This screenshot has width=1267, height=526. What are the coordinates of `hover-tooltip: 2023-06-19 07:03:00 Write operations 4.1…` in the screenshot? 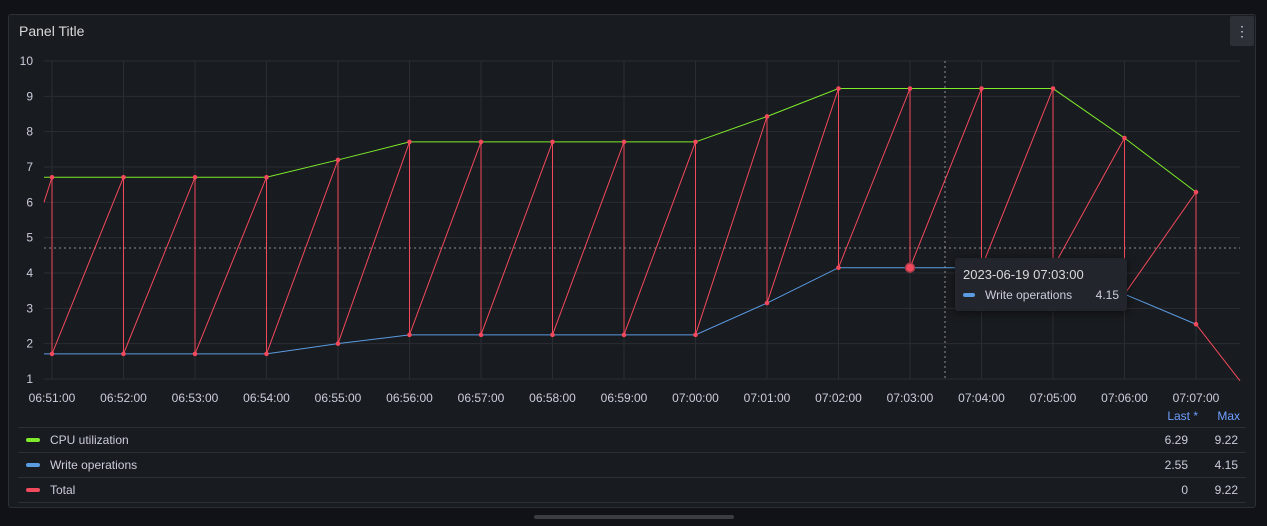 It's located at (1041, 284).